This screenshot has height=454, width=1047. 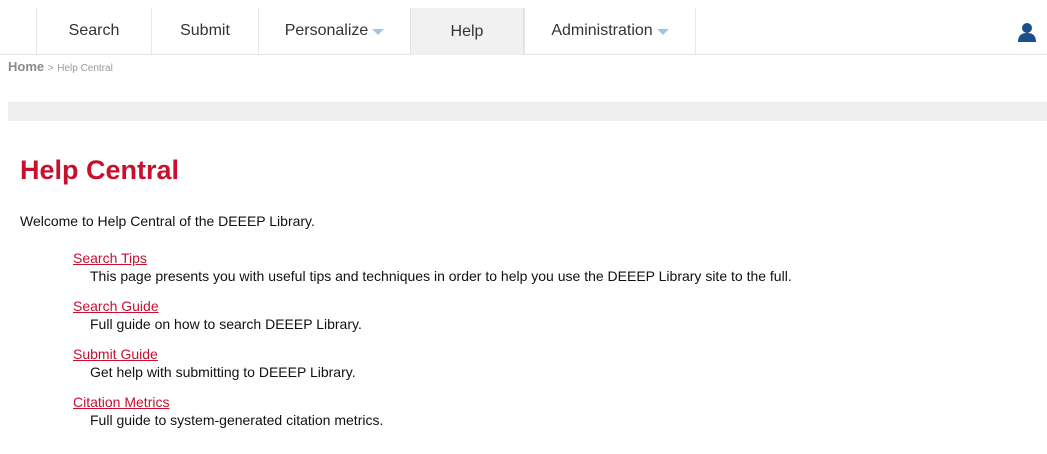 What do you see at coordinates (121, 402) in the screenshot?
I see `citation-metrics-link: Citation Metrics` at bounding box center [121, 402].